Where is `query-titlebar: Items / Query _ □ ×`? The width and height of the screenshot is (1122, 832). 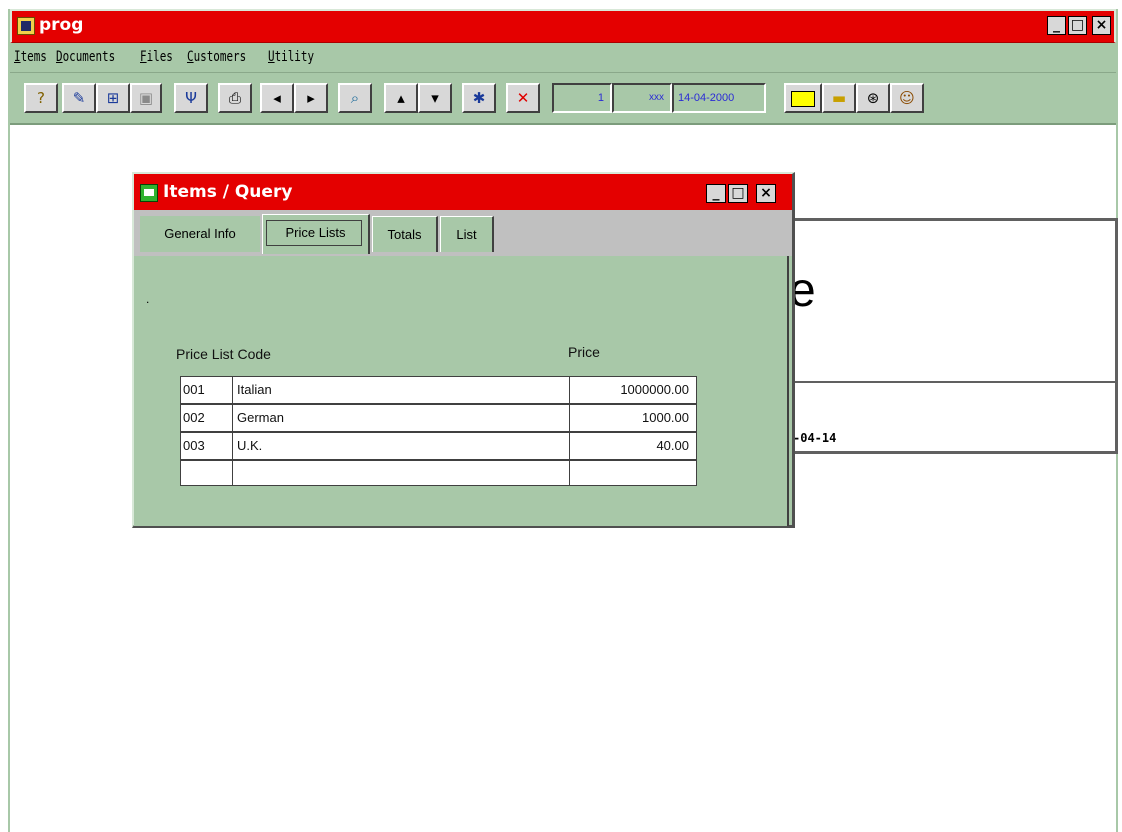 query-titlebar: Items / Query _ □ × is located at coordinates (463, 192).